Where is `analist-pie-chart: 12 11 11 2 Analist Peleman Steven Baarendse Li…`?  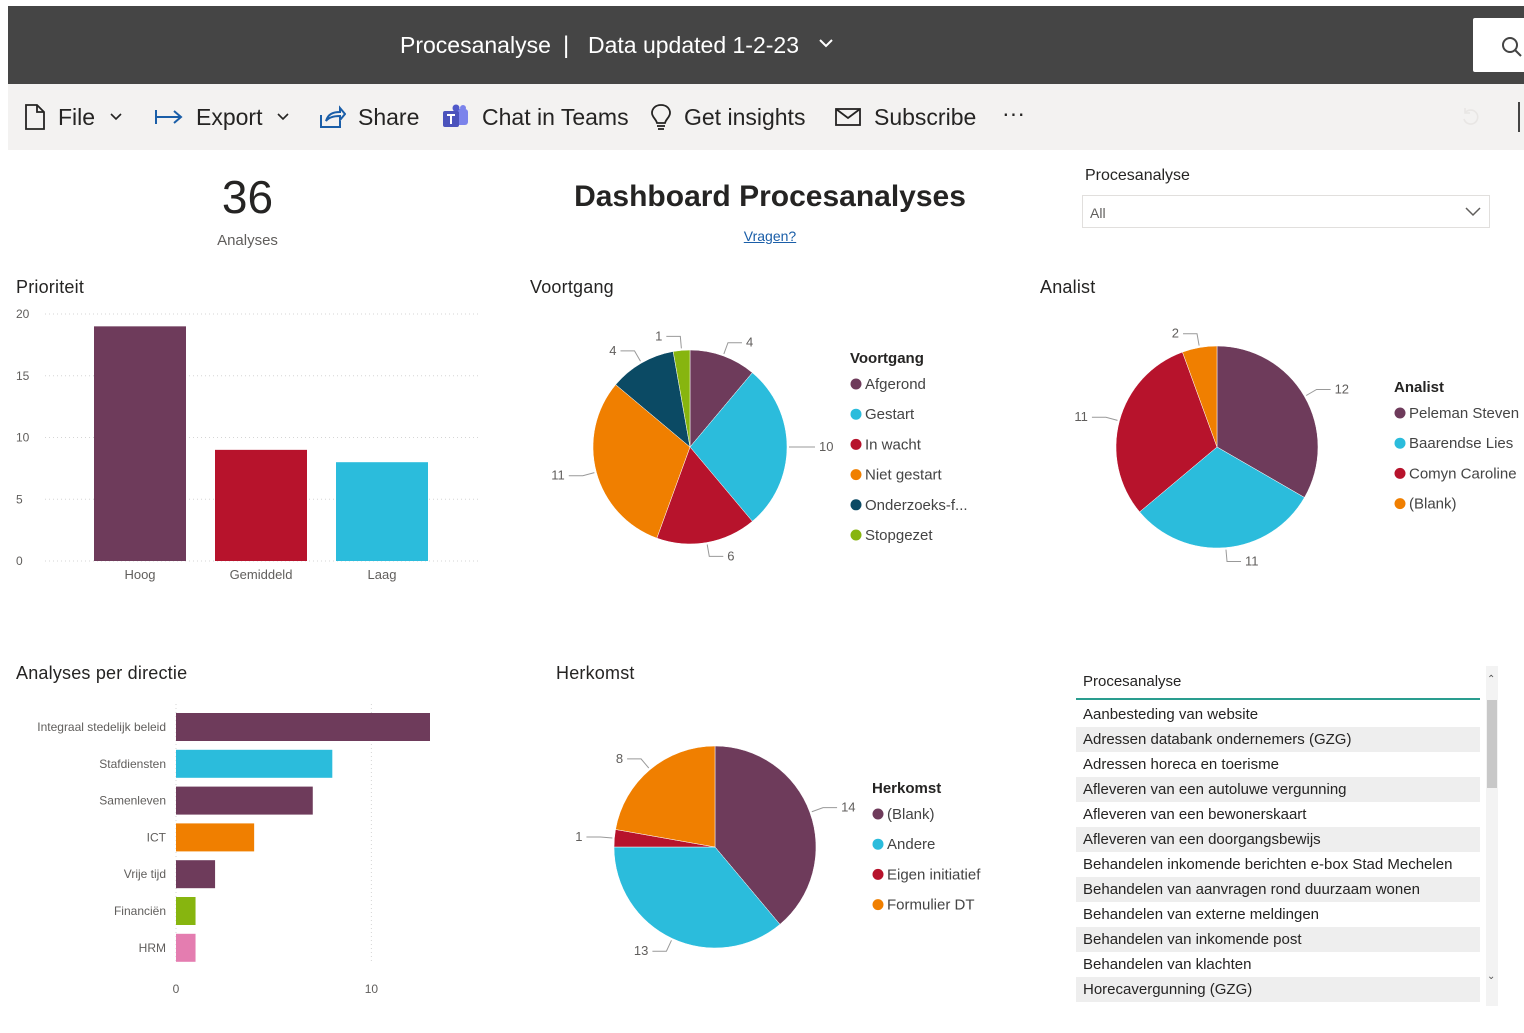 analist-pie-chart: 12 11 11 2 Analist Peleman Steven Baarendse Li… is located at coordinates (1296, 447).